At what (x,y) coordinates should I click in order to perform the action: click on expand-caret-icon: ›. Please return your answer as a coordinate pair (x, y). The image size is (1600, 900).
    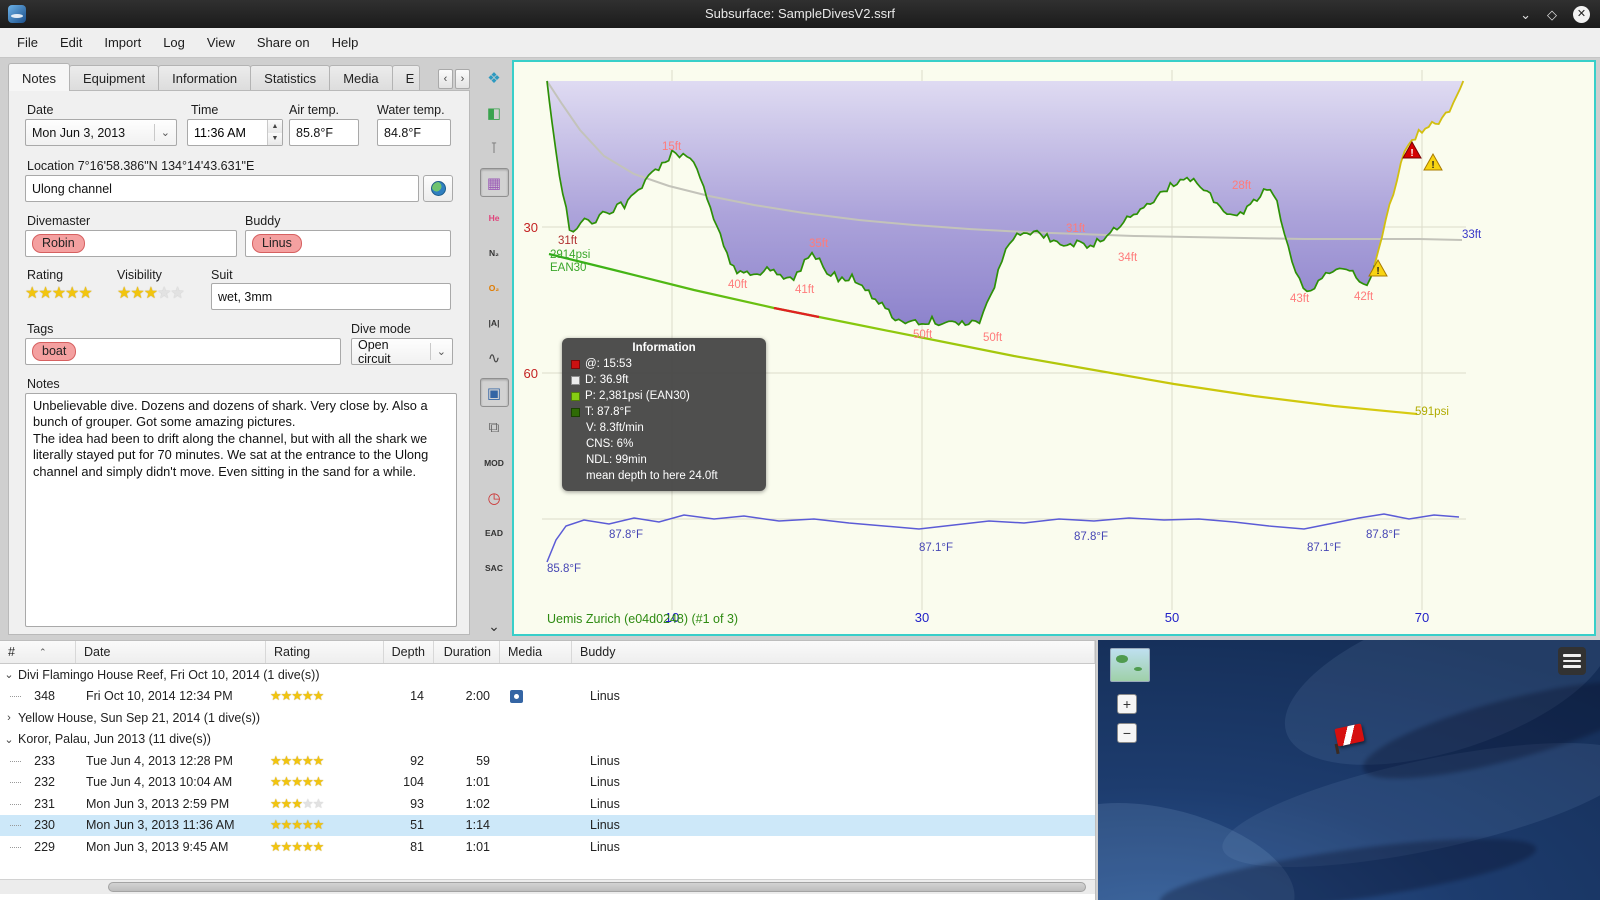
    Looking at the image, I should click on (9, 718).